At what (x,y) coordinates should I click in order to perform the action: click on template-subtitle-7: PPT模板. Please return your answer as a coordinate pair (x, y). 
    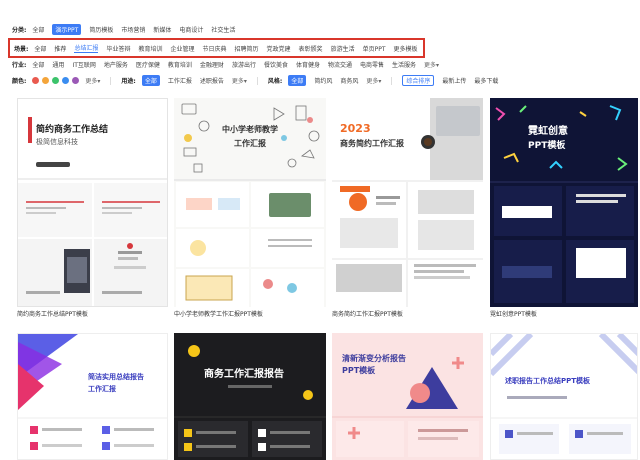
    Looking at the image, I should click on (359, 370).